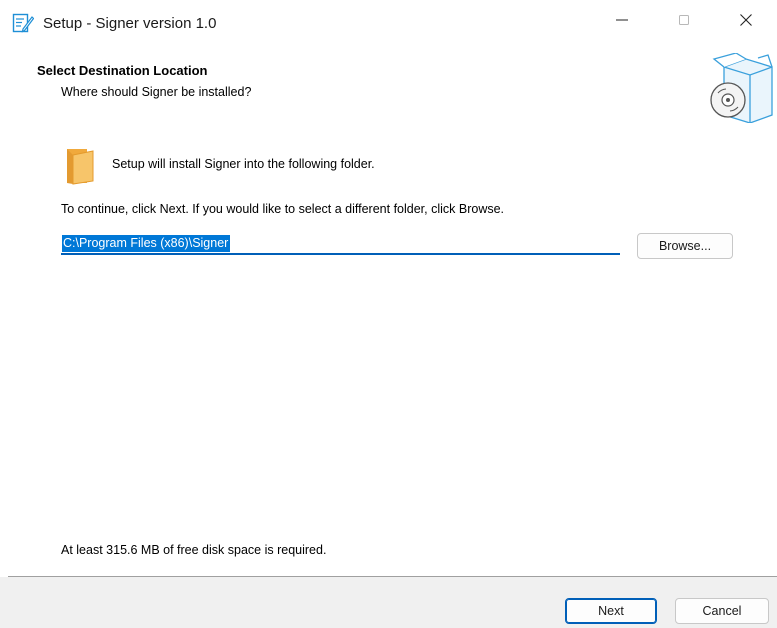  Describe the element at coordinates (146, 243) in the screenshot. I see `destination-path-value: C:\Program Files (x86)\Signer` at that location.